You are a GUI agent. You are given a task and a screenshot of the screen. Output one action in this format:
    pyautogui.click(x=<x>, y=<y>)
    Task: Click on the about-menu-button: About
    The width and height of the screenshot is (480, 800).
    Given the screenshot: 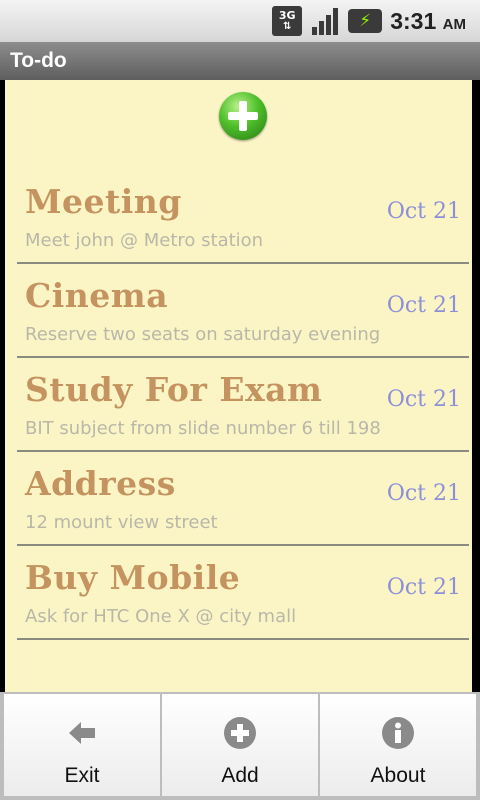 What is the action you would take?
    pyautogui.click(x=398, y=745)
    